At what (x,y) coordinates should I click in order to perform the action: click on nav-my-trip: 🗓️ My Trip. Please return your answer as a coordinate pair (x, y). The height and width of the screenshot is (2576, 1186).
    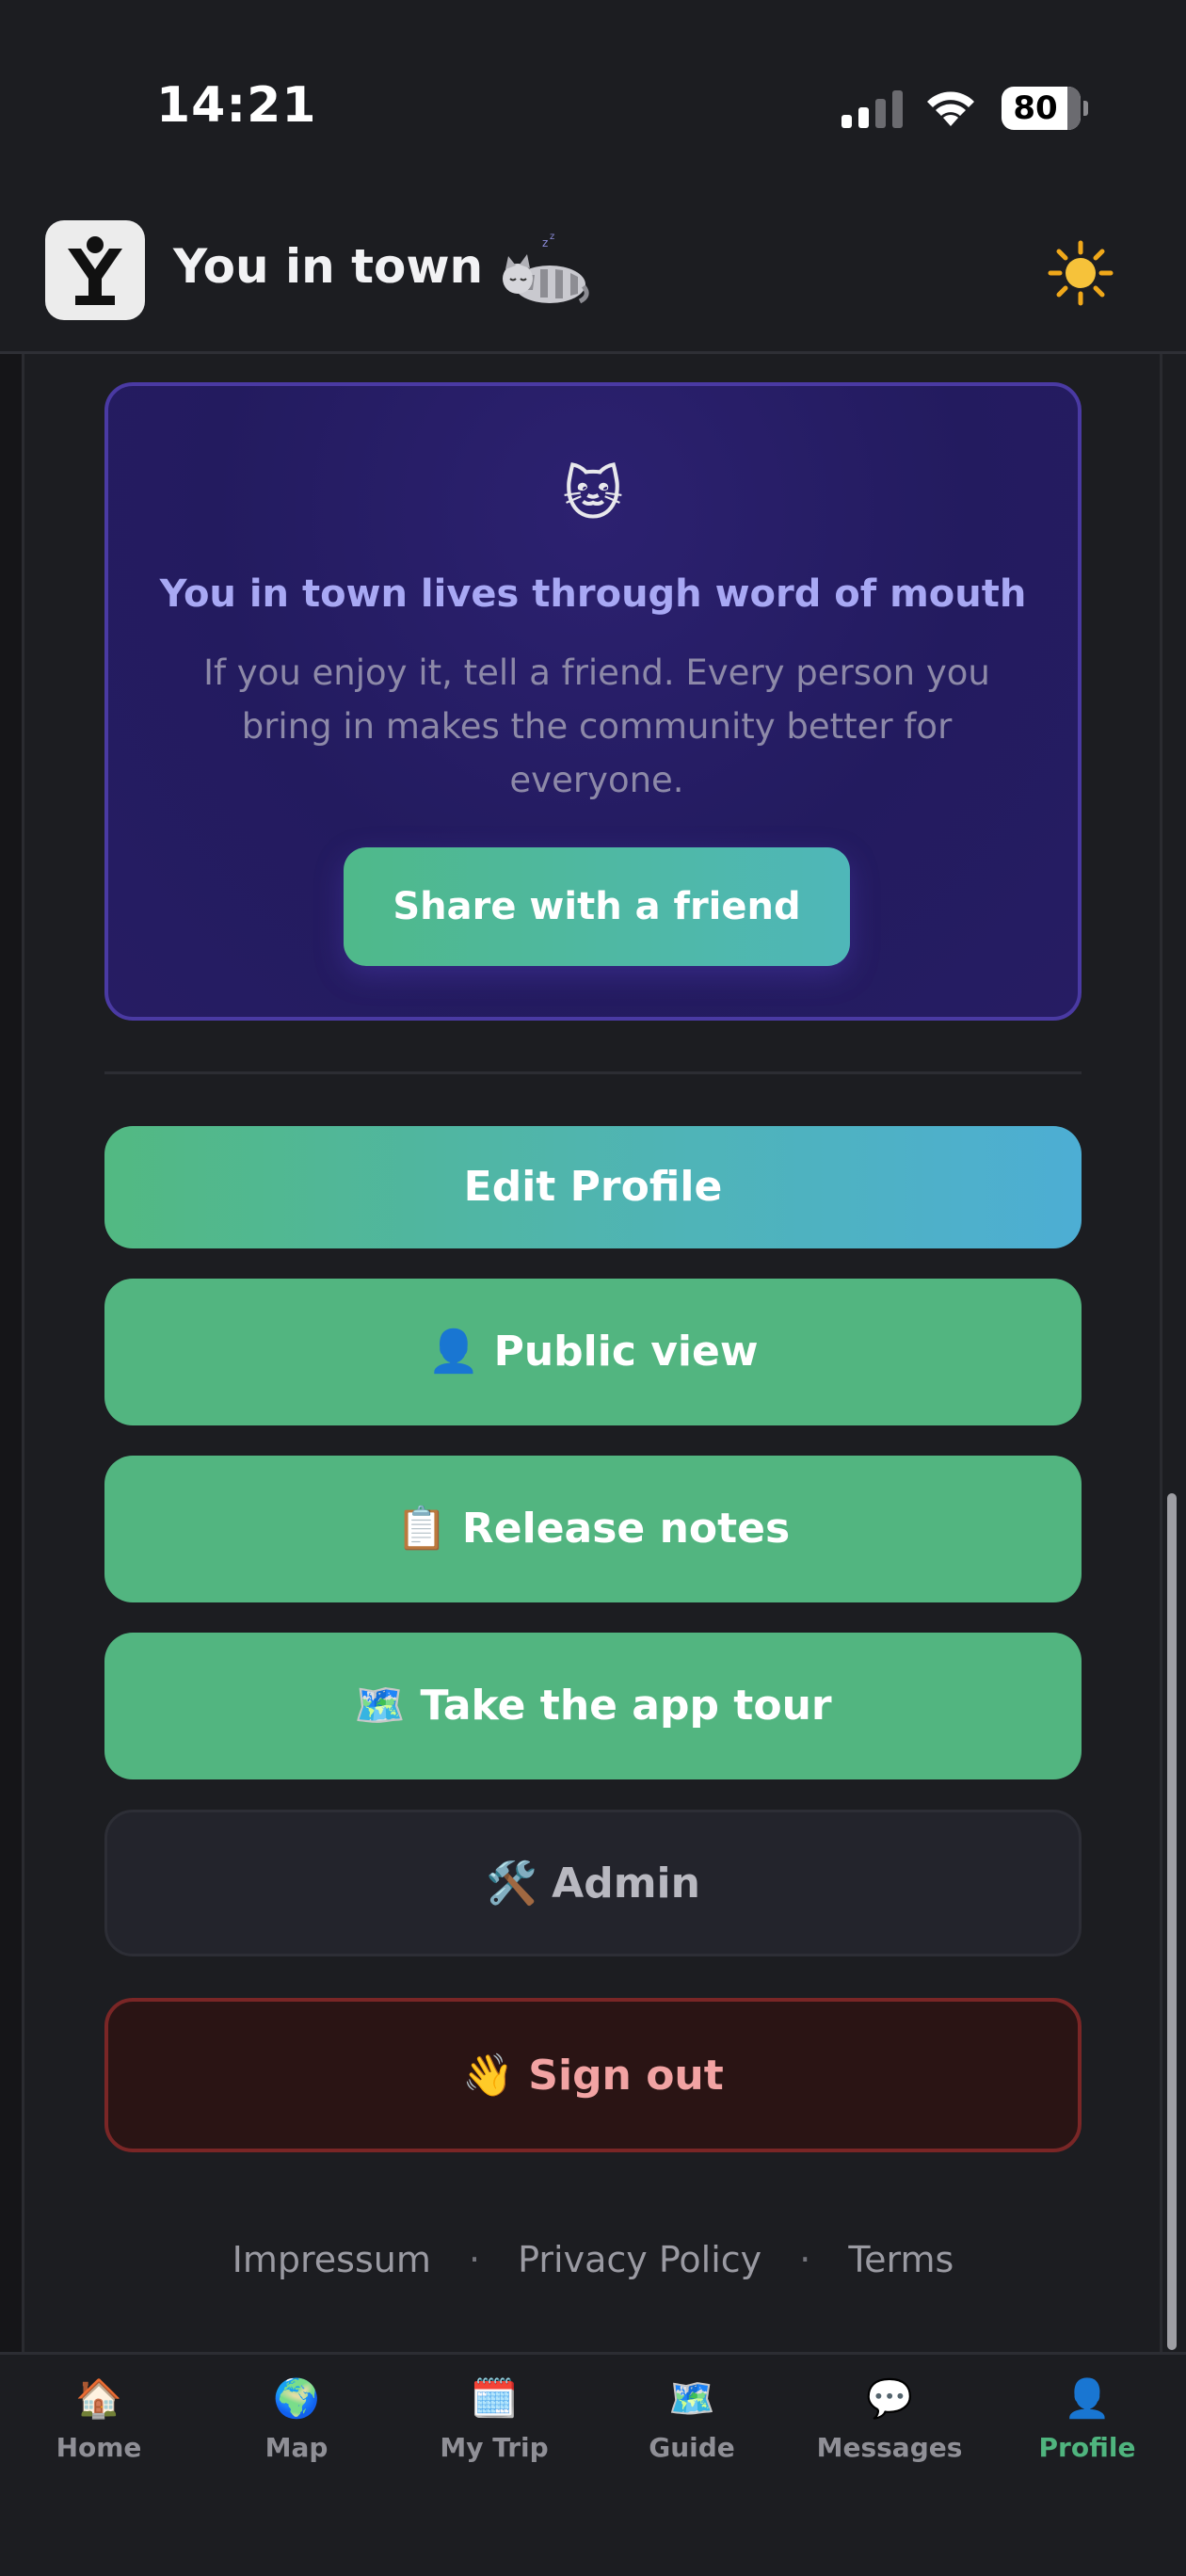
    Looking at the image, I should click on (494, 2430).